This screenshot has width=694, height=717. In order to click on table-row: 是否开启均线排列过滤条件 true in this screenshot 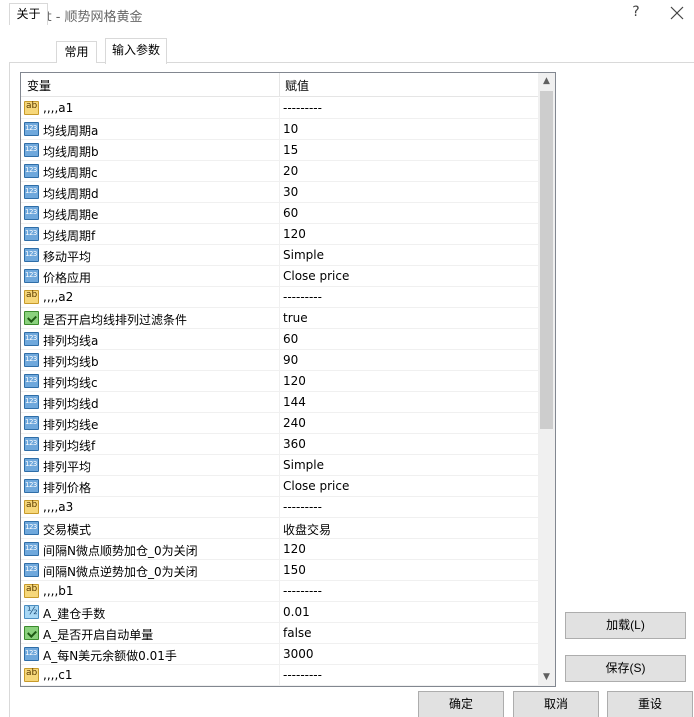, I will do `click(279, 318)`.